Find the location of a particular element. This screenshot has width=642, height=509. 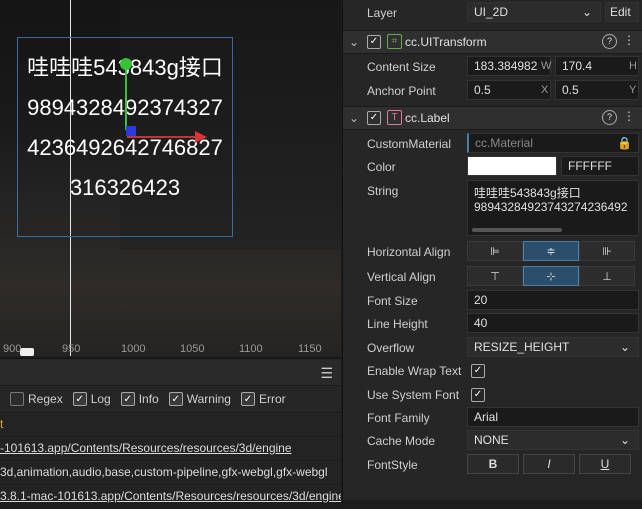

font-family-label: Font Family is located at coordinates (398, 418).